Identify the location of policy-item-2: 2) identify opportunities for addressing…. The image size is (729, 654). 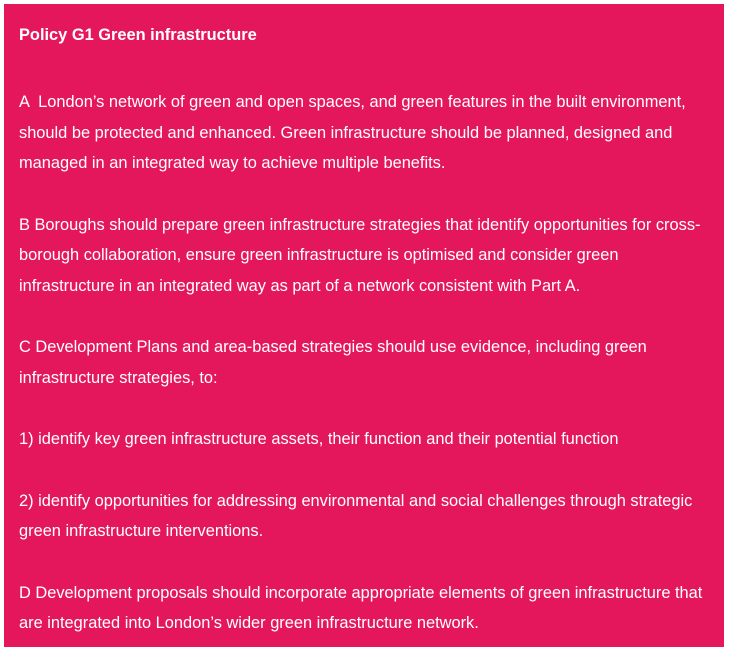
(358, 516).